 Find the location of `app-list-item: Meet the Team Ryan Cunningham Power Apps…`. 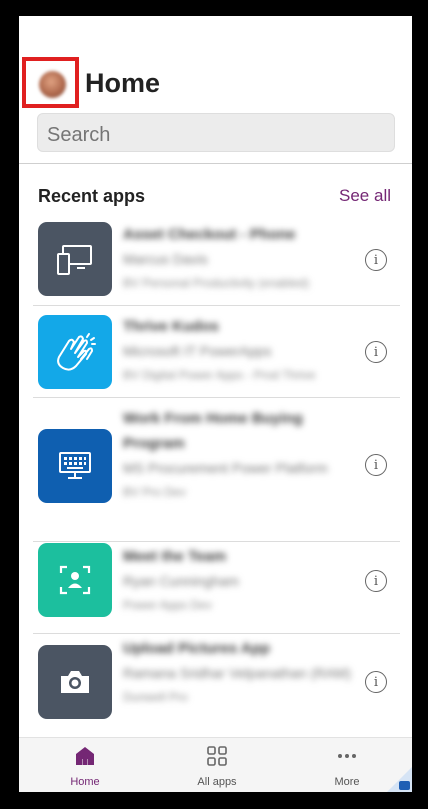

app-list-item: Meet the Team Ryan Cunningham Power Apps… is located at coordinates (216, 588).